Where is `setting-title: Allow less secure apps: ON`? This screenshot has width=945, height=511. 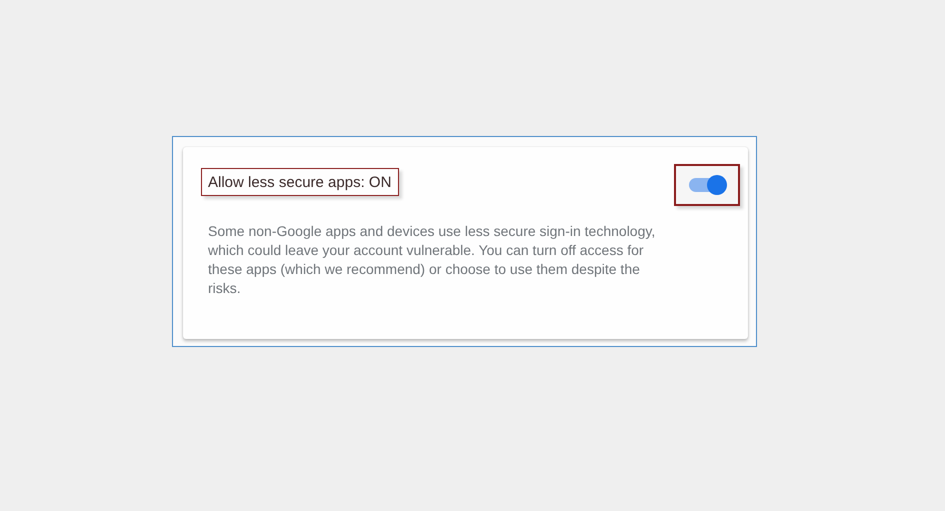 setting-title: Allow less secure apps: ON is located at coordinates (300, 182).